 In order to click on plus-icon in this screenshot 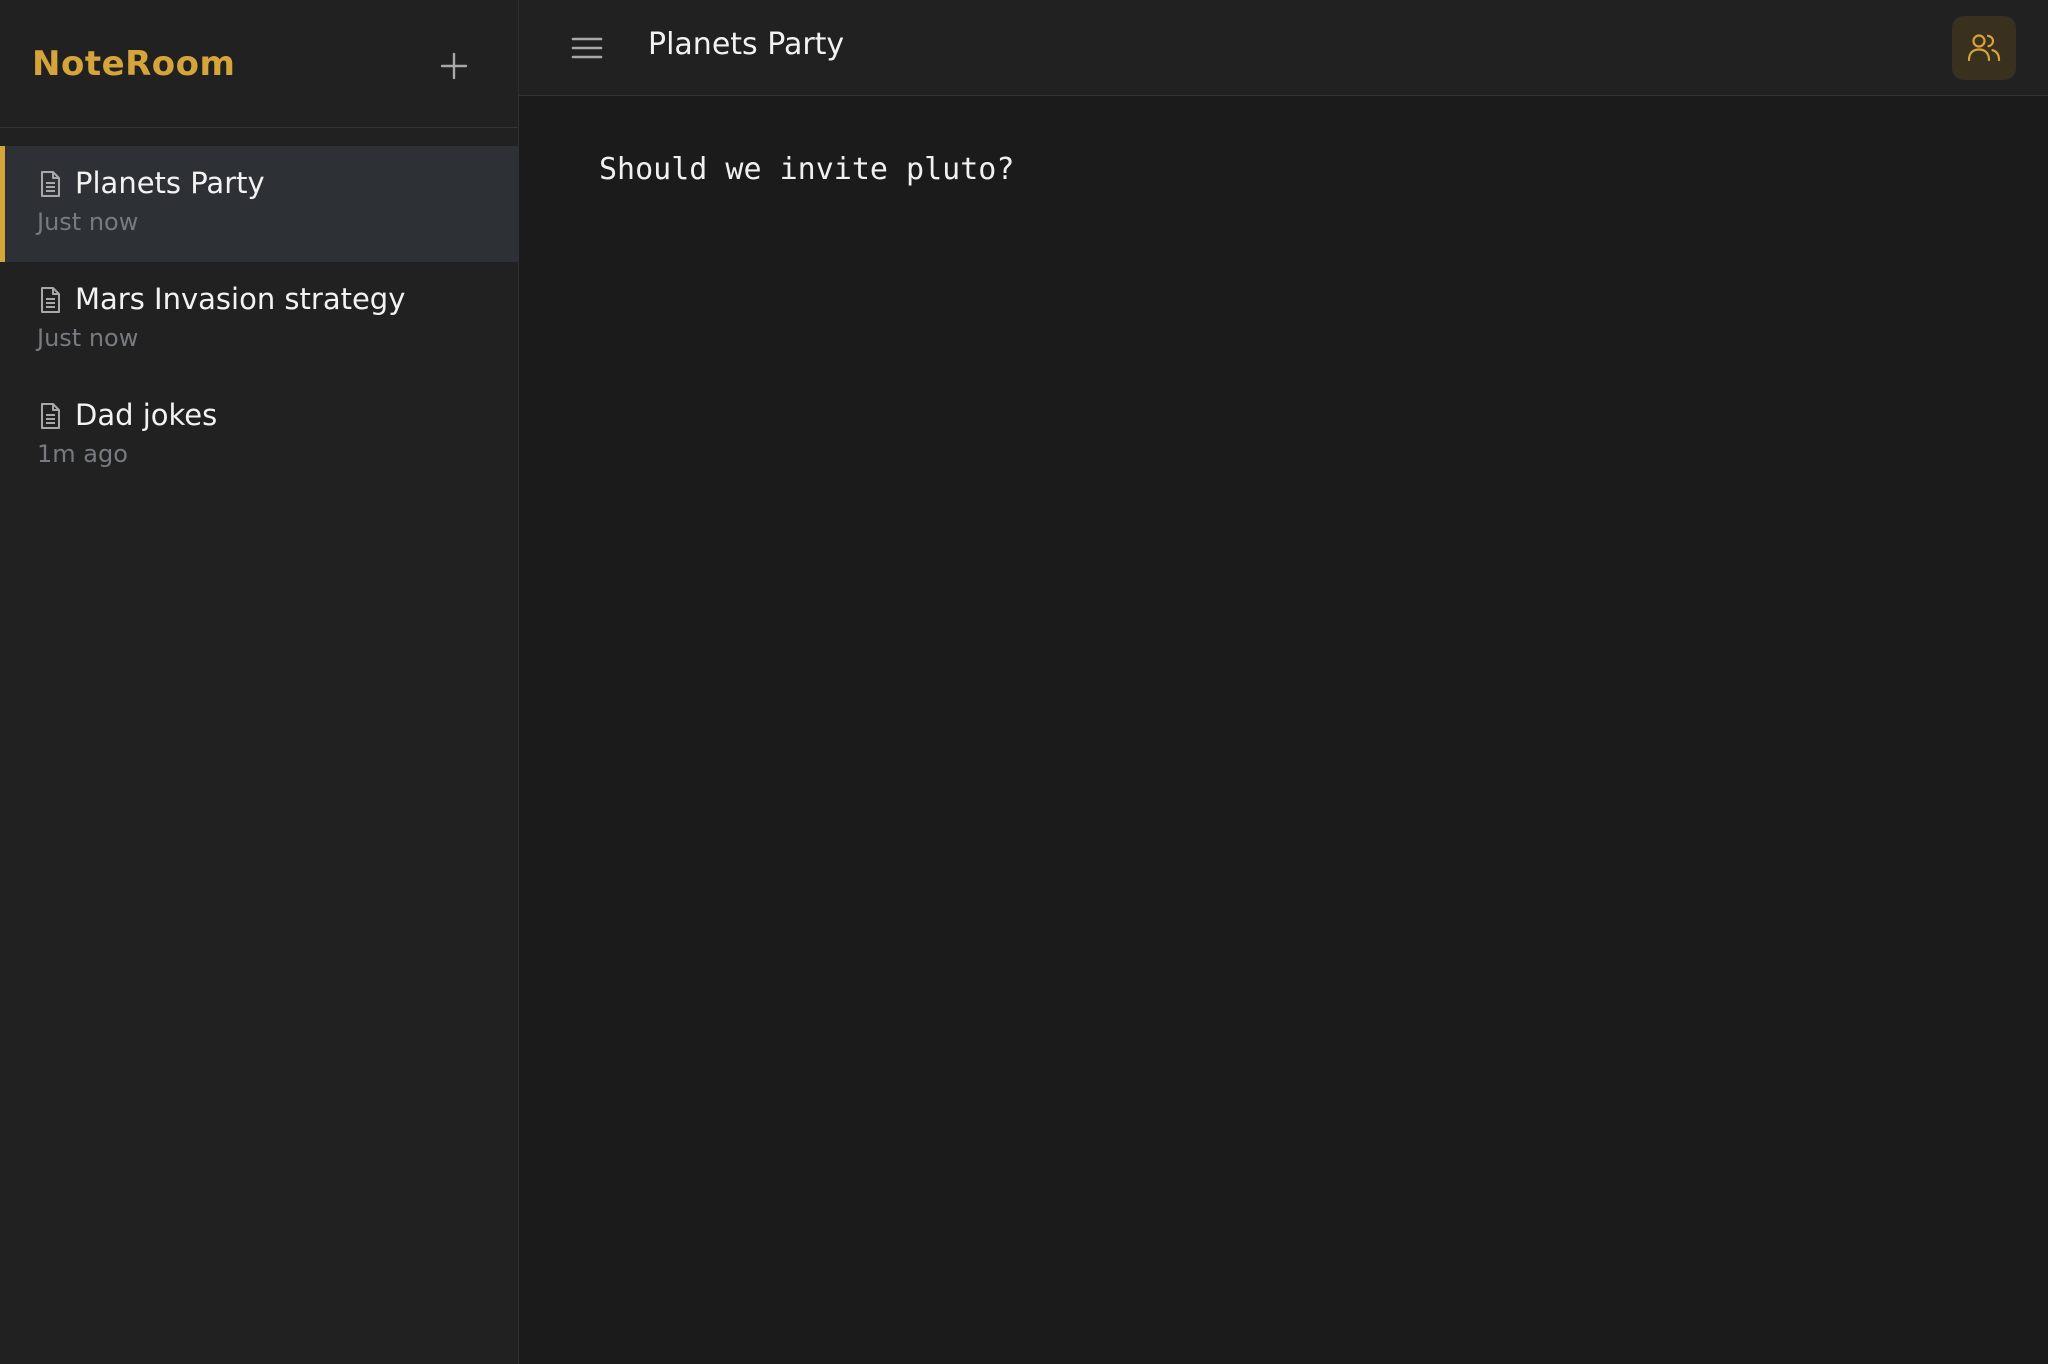, I will do `click(454, 66)`.